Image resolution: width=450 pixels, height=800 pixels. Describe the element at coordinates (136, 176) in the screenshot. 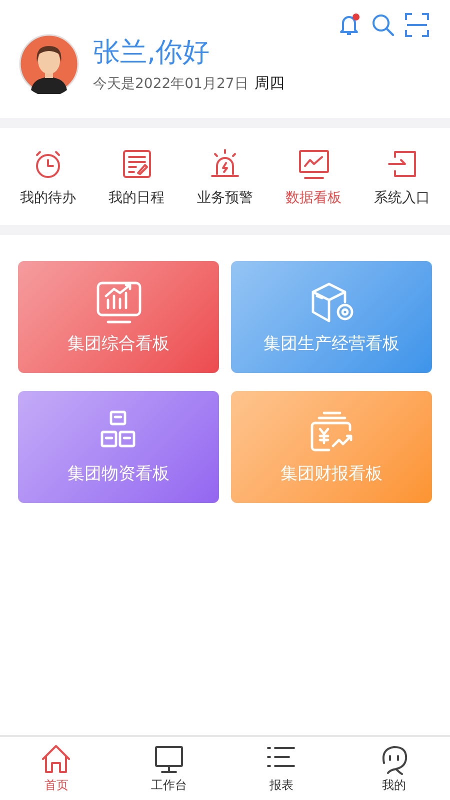

I see `quick-menu-item: 我的日程` at that location.